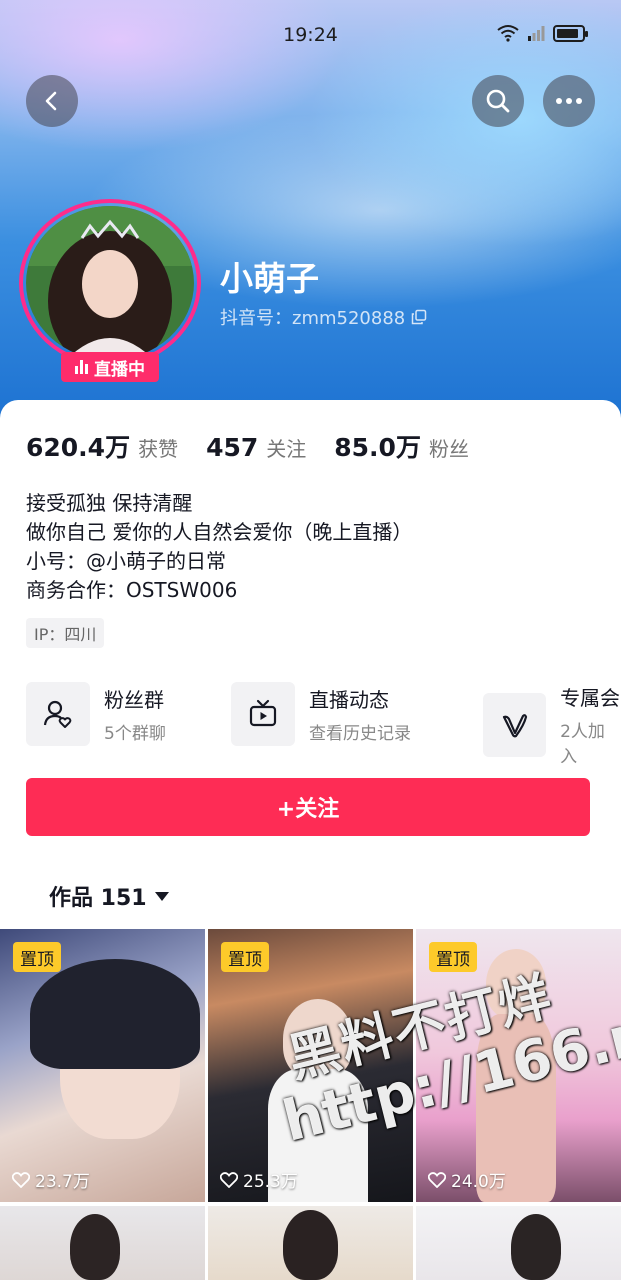  Describe the element at coordinates (219, 561) in the screenshot. I see `bio-line: 小号：@小萌子的日常` at that location.